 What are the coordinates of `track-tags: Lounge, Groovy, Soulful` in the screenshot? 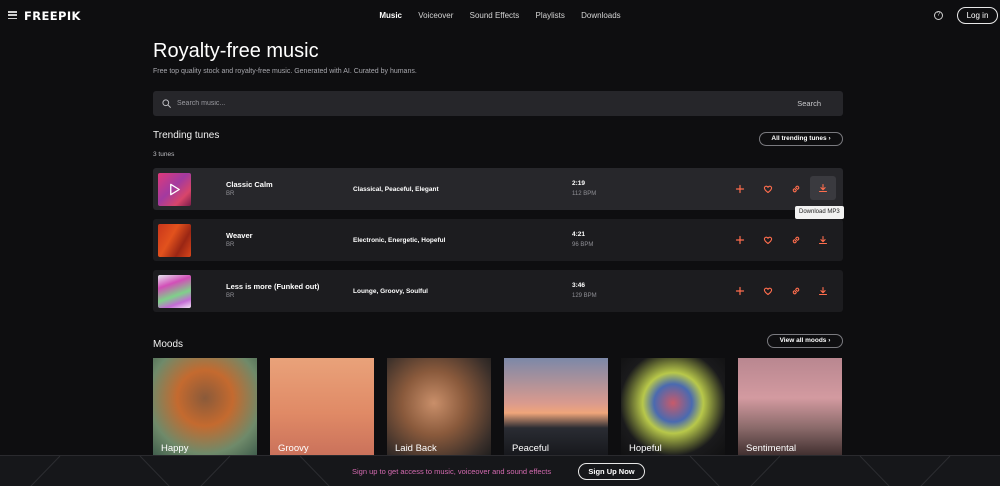 It's located at (390, 291).